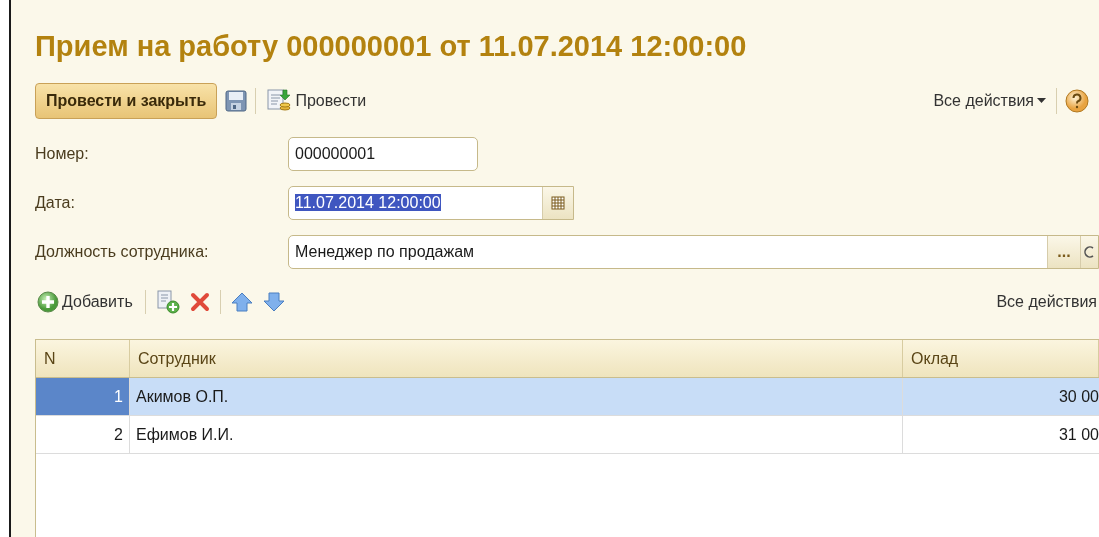 The height and width of the screenshot is (537, 1099). Describe the element at coordinates (236, 101) in the screenshot. I see `save-icon` at that location.